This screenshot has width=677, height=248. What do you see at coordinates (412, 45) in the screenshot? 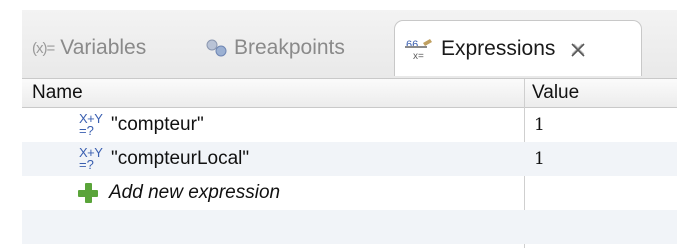
I see `svg-text: 66` at bounding box center [412, 45].